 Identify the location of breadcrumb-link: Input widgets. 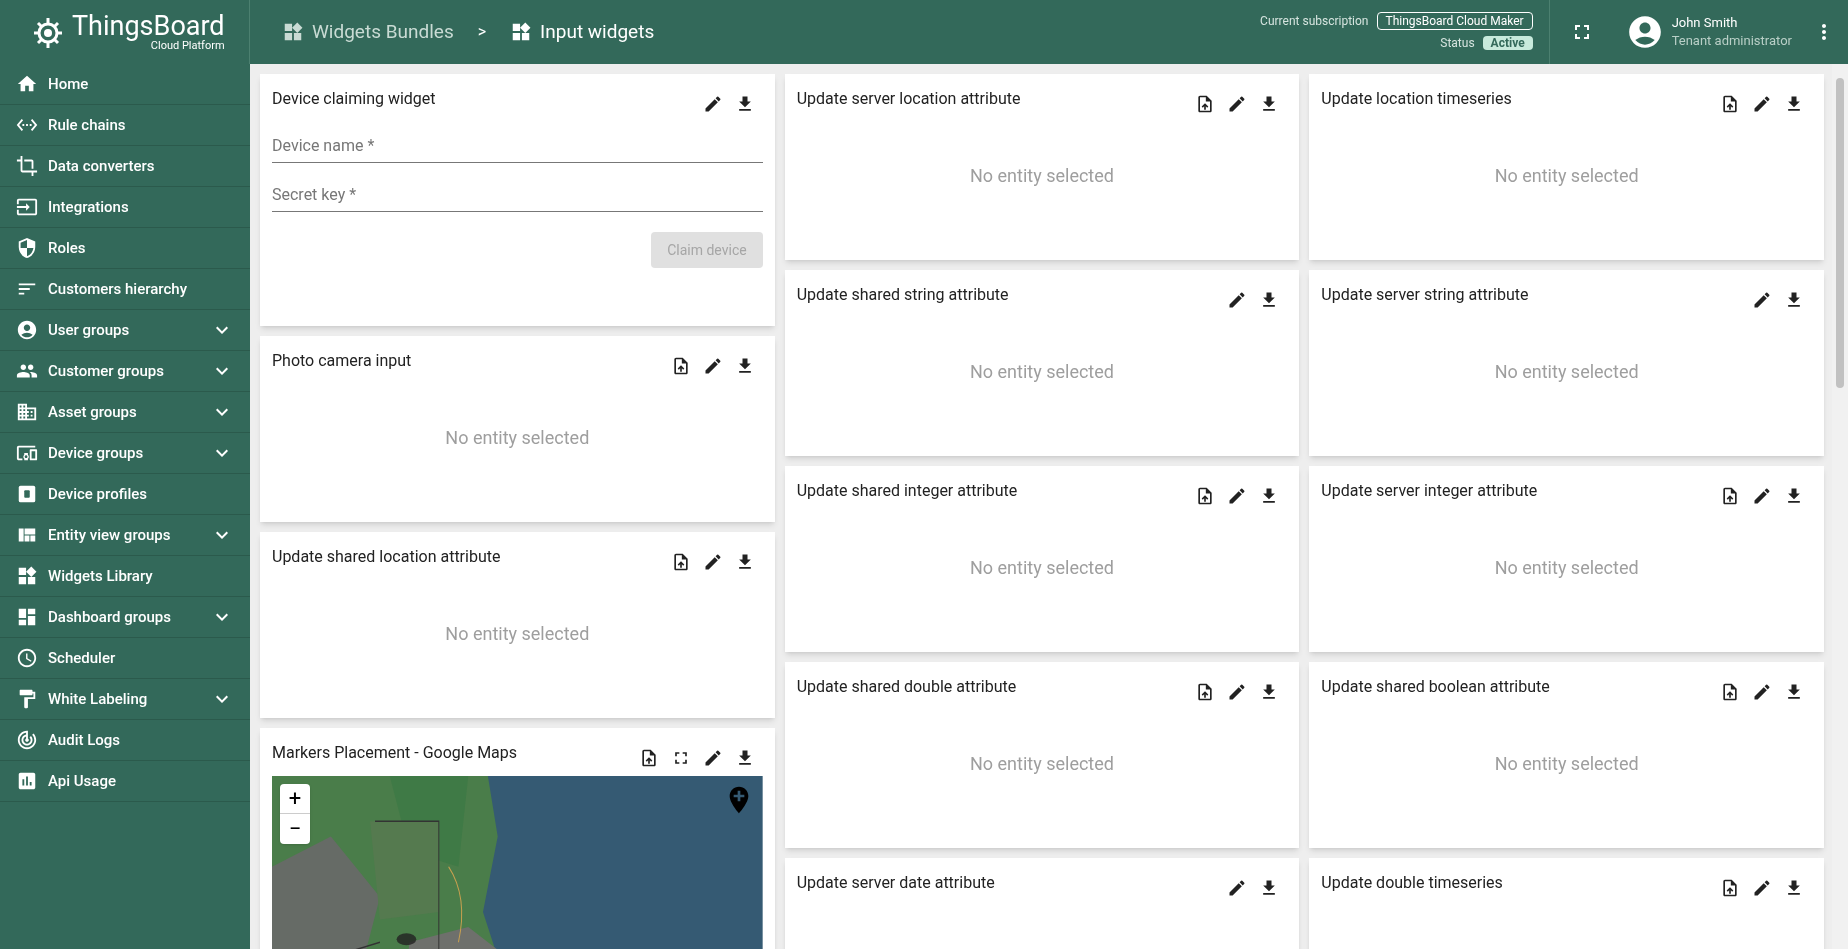
(582, 32).